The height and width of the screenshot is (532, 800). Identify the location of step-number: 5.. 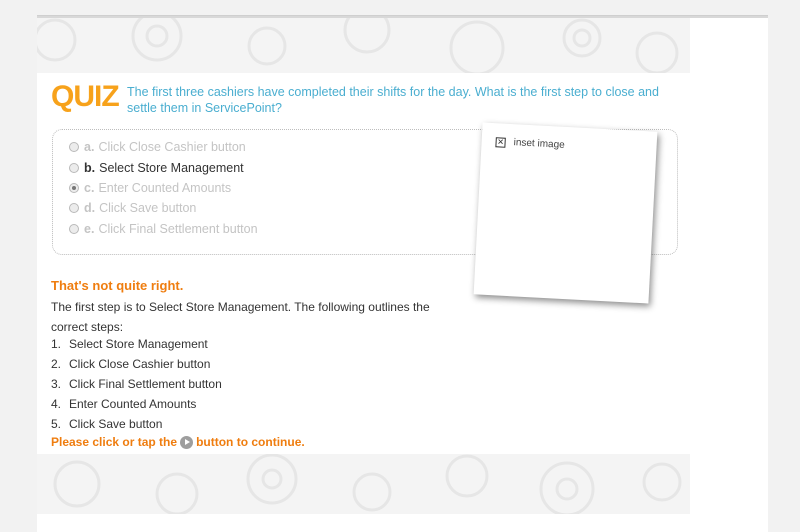
(56, 424).